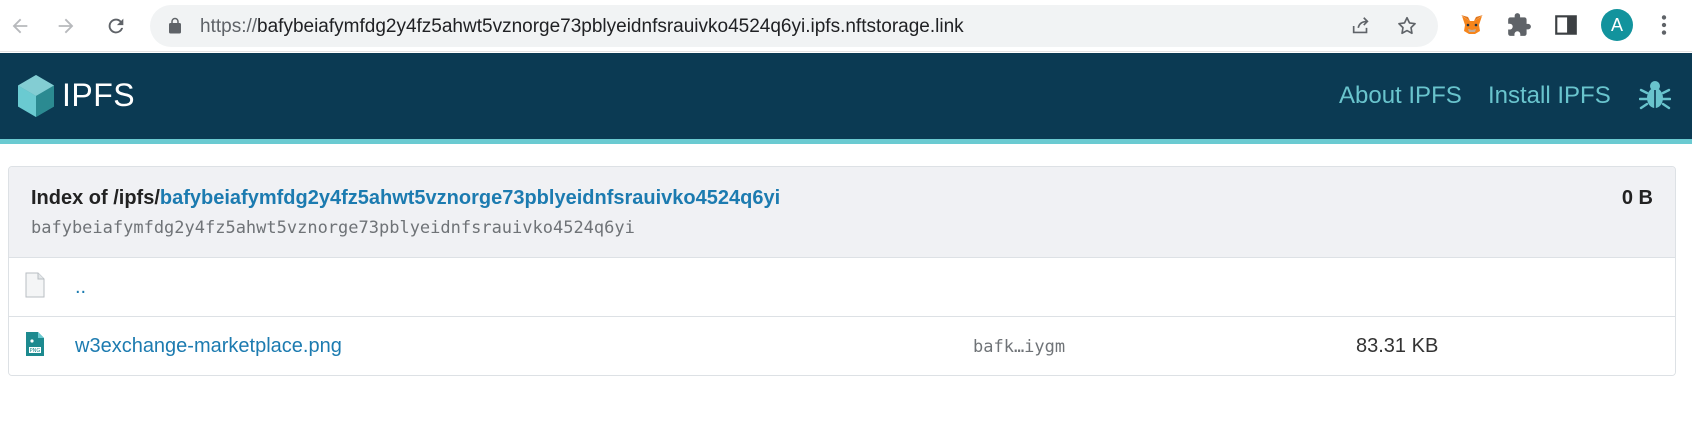 Image resolution: width=1692 pixels, height=442 pixels. Describe the element at coordinates (35, 285) in the screenshot. I see `blank-file-icon` at that location.